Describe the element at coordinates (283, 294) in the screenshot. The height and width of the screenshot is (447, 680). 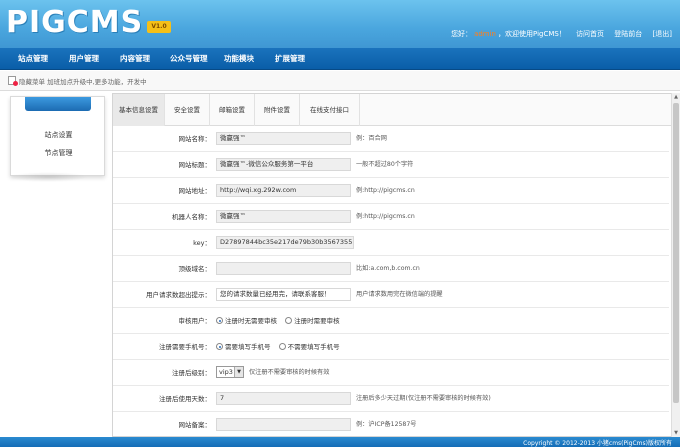
I see `request-limit-input: 您的请求数量已经用完，请联系客服！` at that location.